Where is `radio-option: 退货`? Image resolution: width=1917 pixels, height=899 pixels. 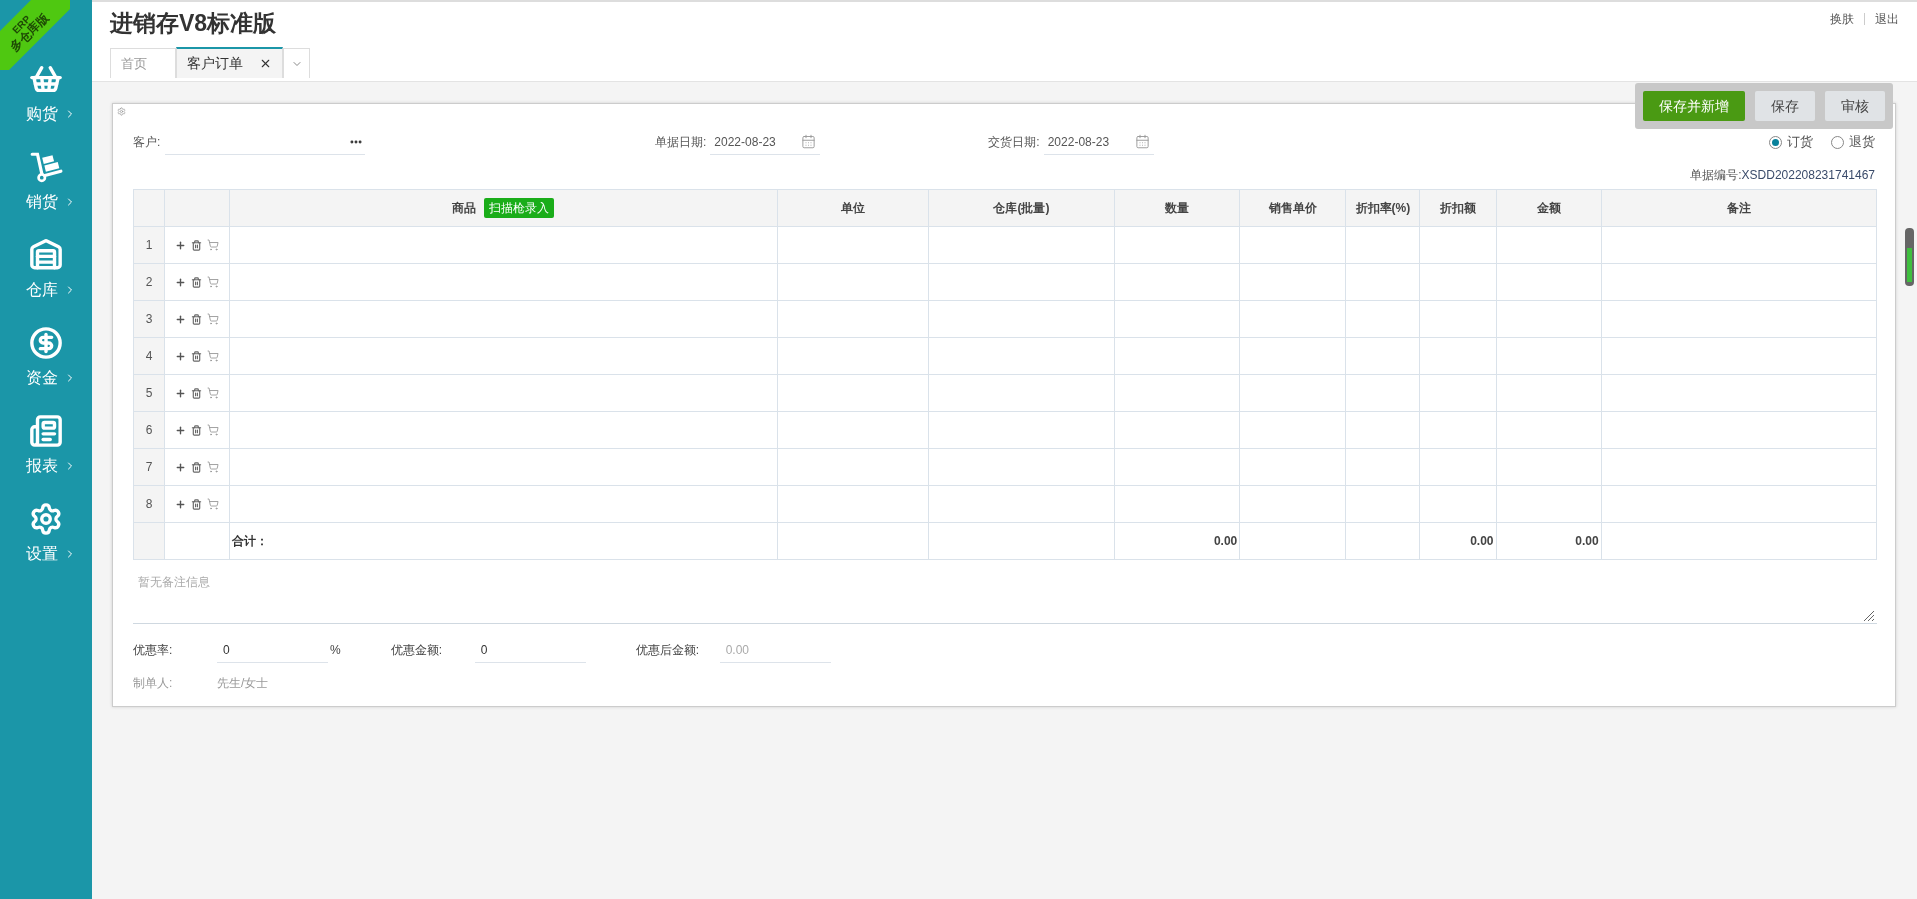 radio-option: 退货 is located at coordinates (1853, 142).